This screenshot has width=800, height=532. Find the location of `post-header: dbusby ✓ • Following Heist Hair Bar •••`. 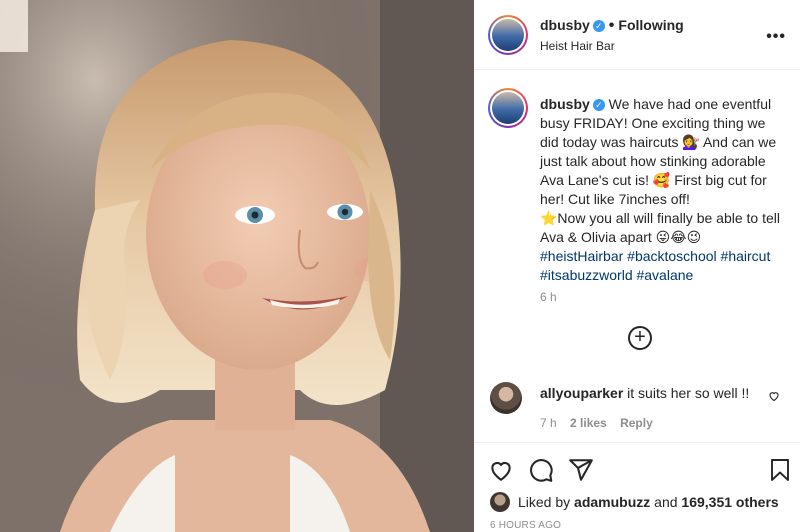

post-header: dbusby ✓ • Following Heist Hair Bar ••• is located at coordinates (637, 35).